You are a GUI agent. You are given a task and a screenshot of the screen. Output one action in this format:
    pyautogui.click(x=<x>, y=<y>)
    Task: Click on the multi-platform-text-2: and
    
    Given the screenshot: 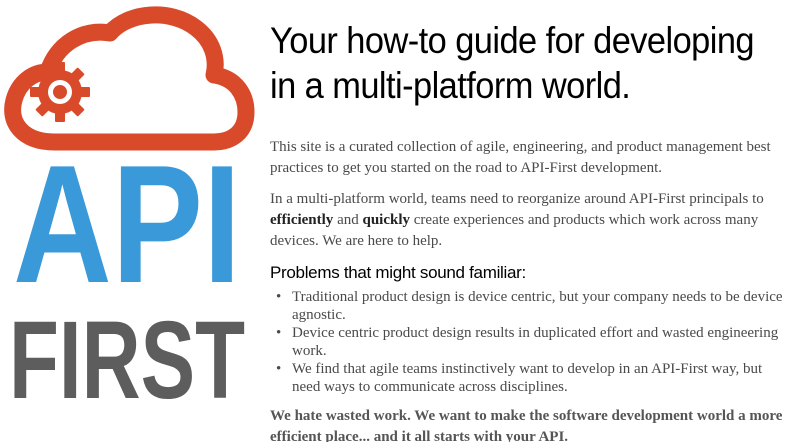 What is the action you would take?
    pyautogui.click(x=348, y=220)
    